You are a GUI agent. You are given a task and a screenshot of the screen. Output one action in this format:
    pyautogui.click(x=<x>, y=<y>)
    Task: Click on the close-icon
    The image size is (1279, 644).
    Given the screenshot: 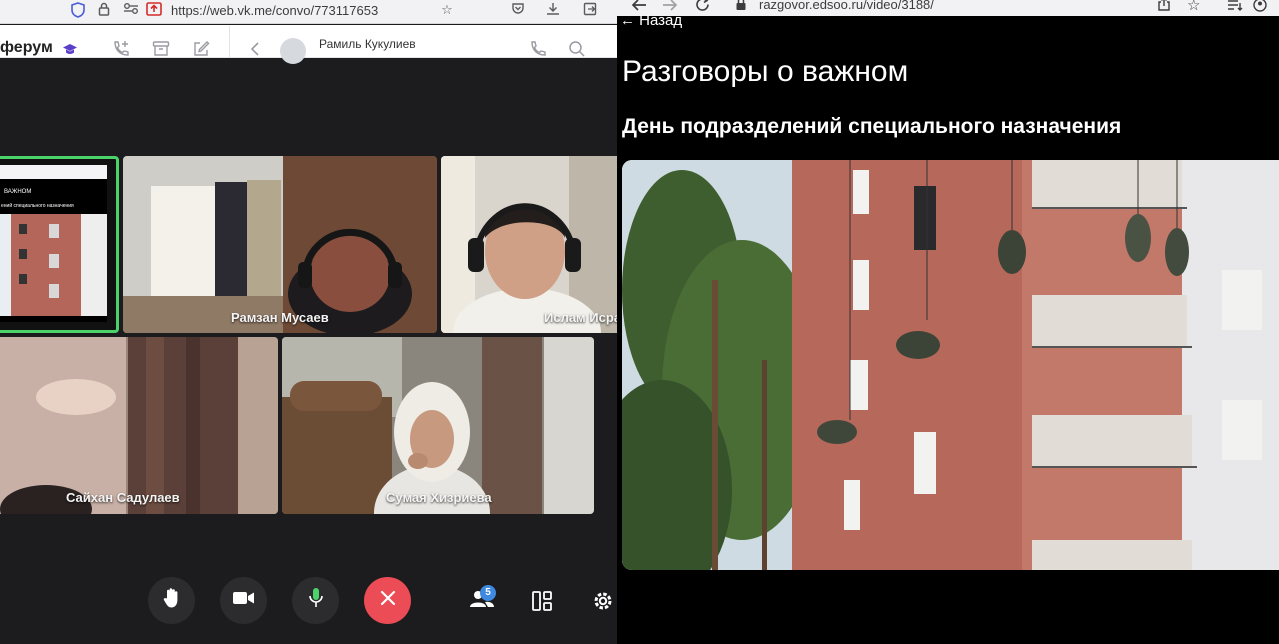 What is the action you would take?
    pyautogui.click(x=388, y=600)
    